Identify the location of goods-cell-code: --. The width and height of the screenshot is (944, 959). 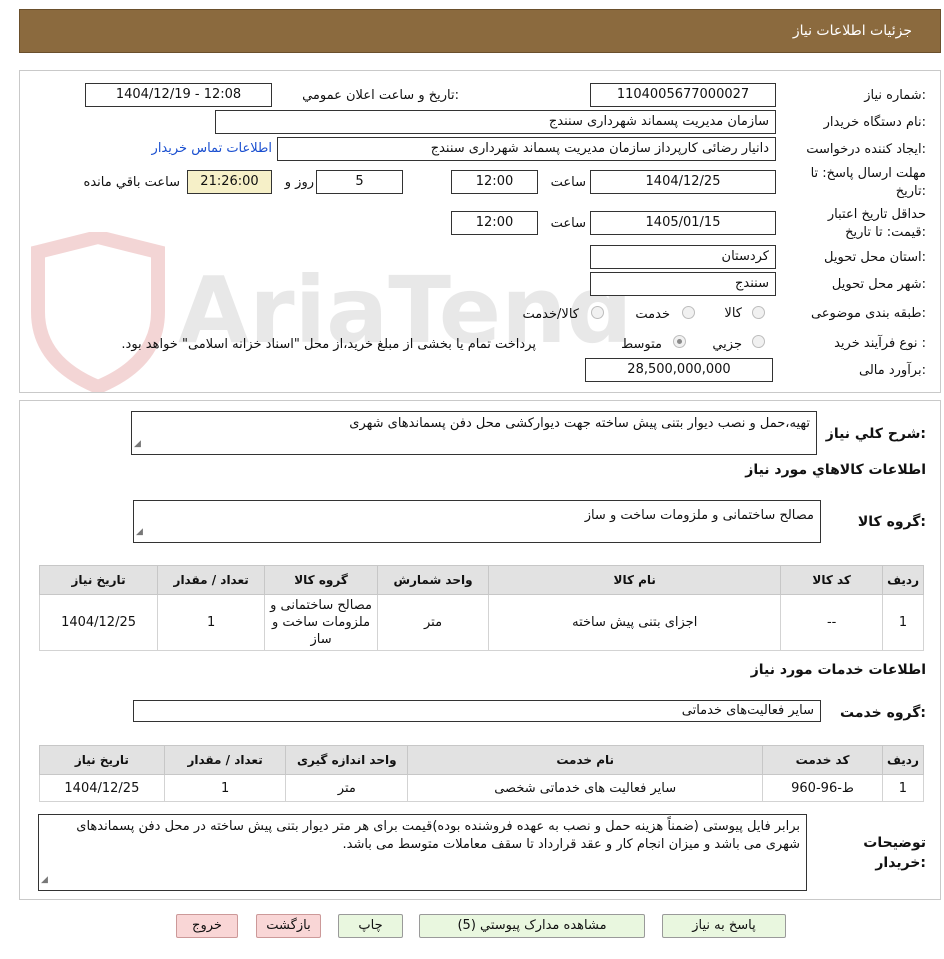
(832, 622).